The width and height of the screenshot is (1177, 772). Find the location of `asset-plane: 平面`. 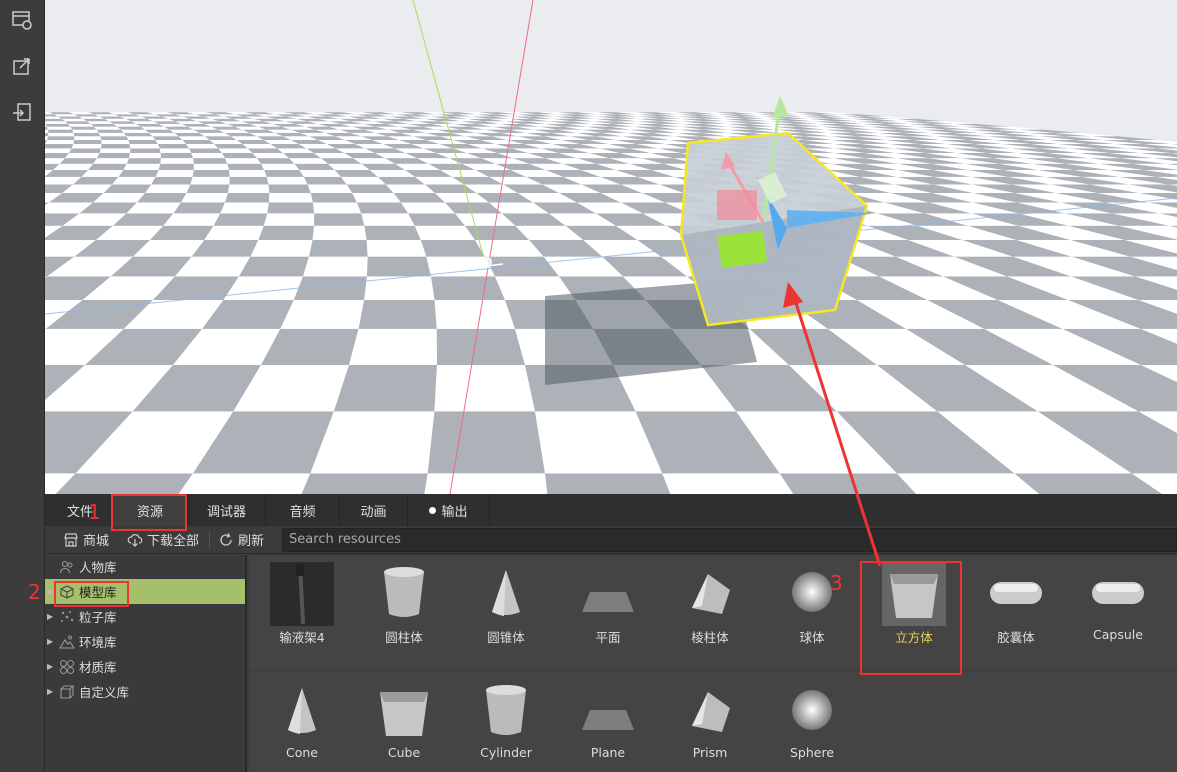

asset-plane: 平面 is located at coordinates (608, 606).